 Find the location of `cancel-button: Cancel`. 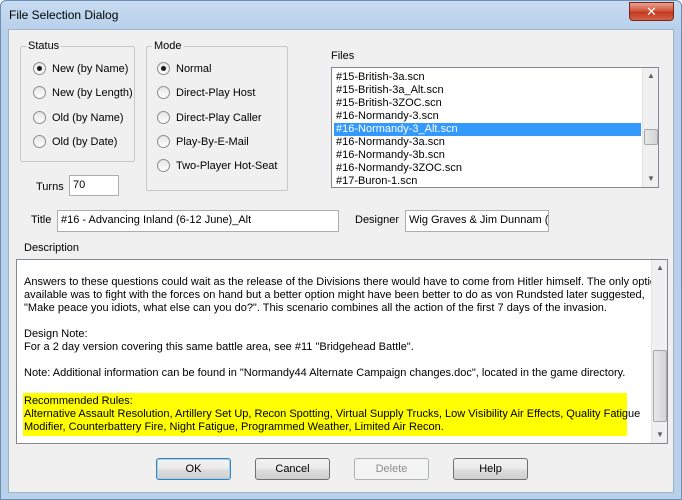

cancel-button: Cancel is located at coordinates (292, 469).